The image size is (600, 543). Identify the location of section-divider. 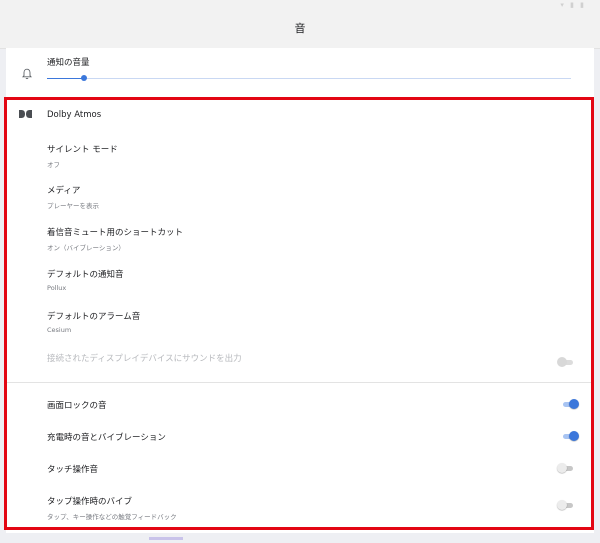
(299, 382).